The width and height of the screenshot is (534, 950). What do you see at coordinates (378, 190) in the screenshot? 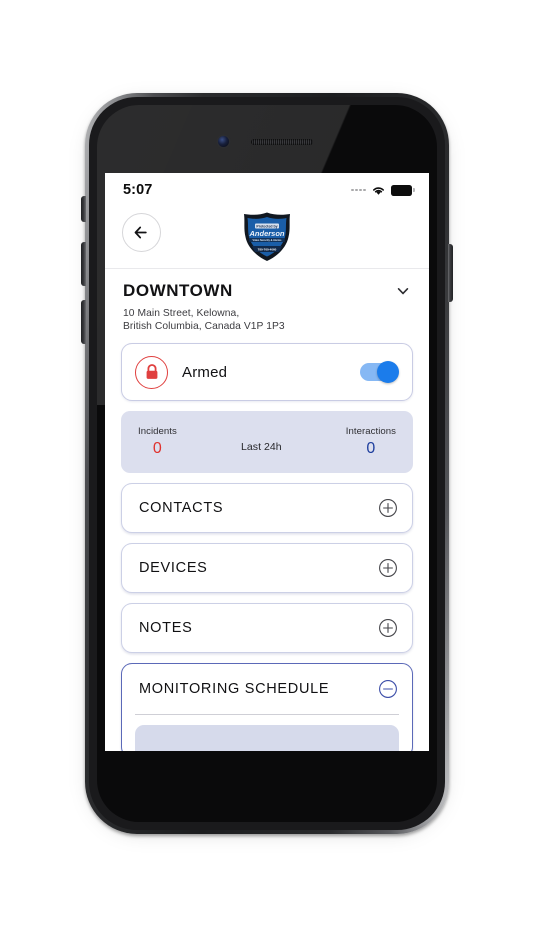
I see `wifi-icon` at bounding box center [378, 190].